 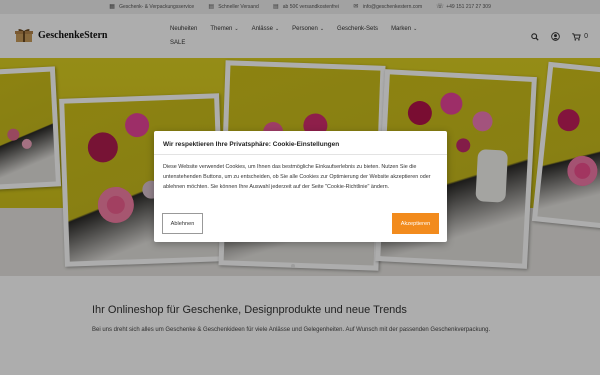 I want to click on divider, so click(x=300, y=154).